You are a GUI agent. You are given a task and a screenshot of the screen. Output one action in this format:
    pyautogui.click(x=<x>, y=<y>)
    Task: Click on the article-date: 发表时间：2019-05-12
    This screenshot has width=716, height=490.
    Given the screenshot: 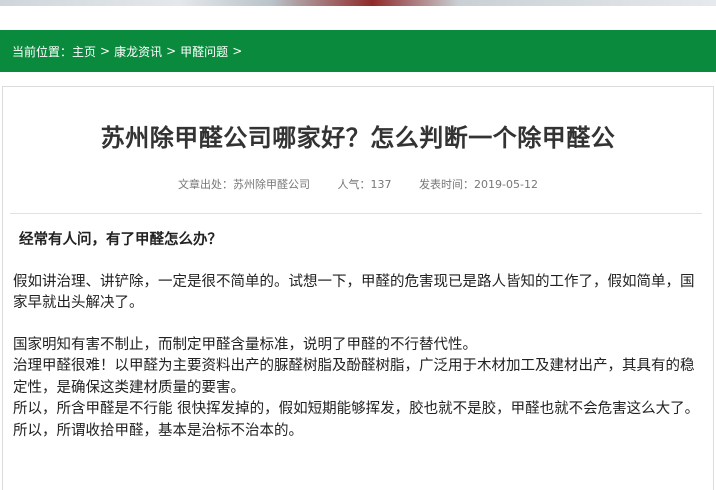 What is the action you would take?
    pyautogui.click(x=478, y=184)
    